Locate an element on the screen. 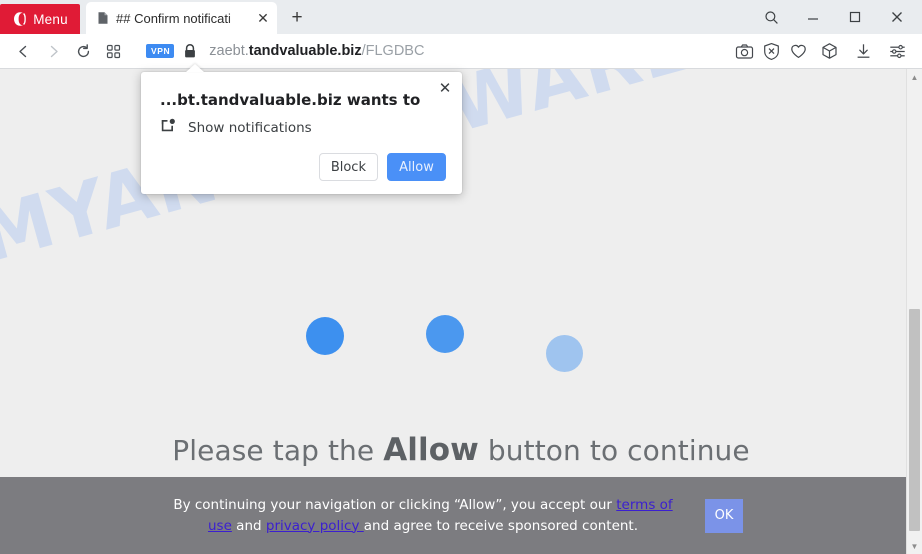 The image size is (922, 554). opera-menu-label: Menu is located at coordinates (50, 19).